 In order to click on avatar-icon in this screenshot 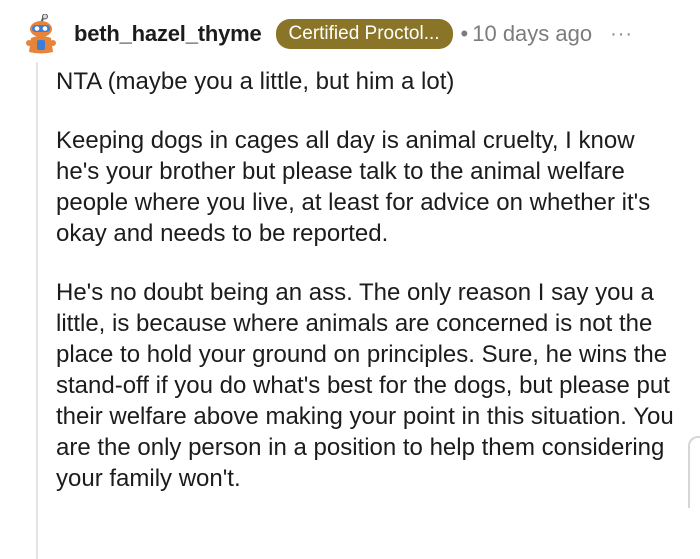, I will do `click(41, 34)`.